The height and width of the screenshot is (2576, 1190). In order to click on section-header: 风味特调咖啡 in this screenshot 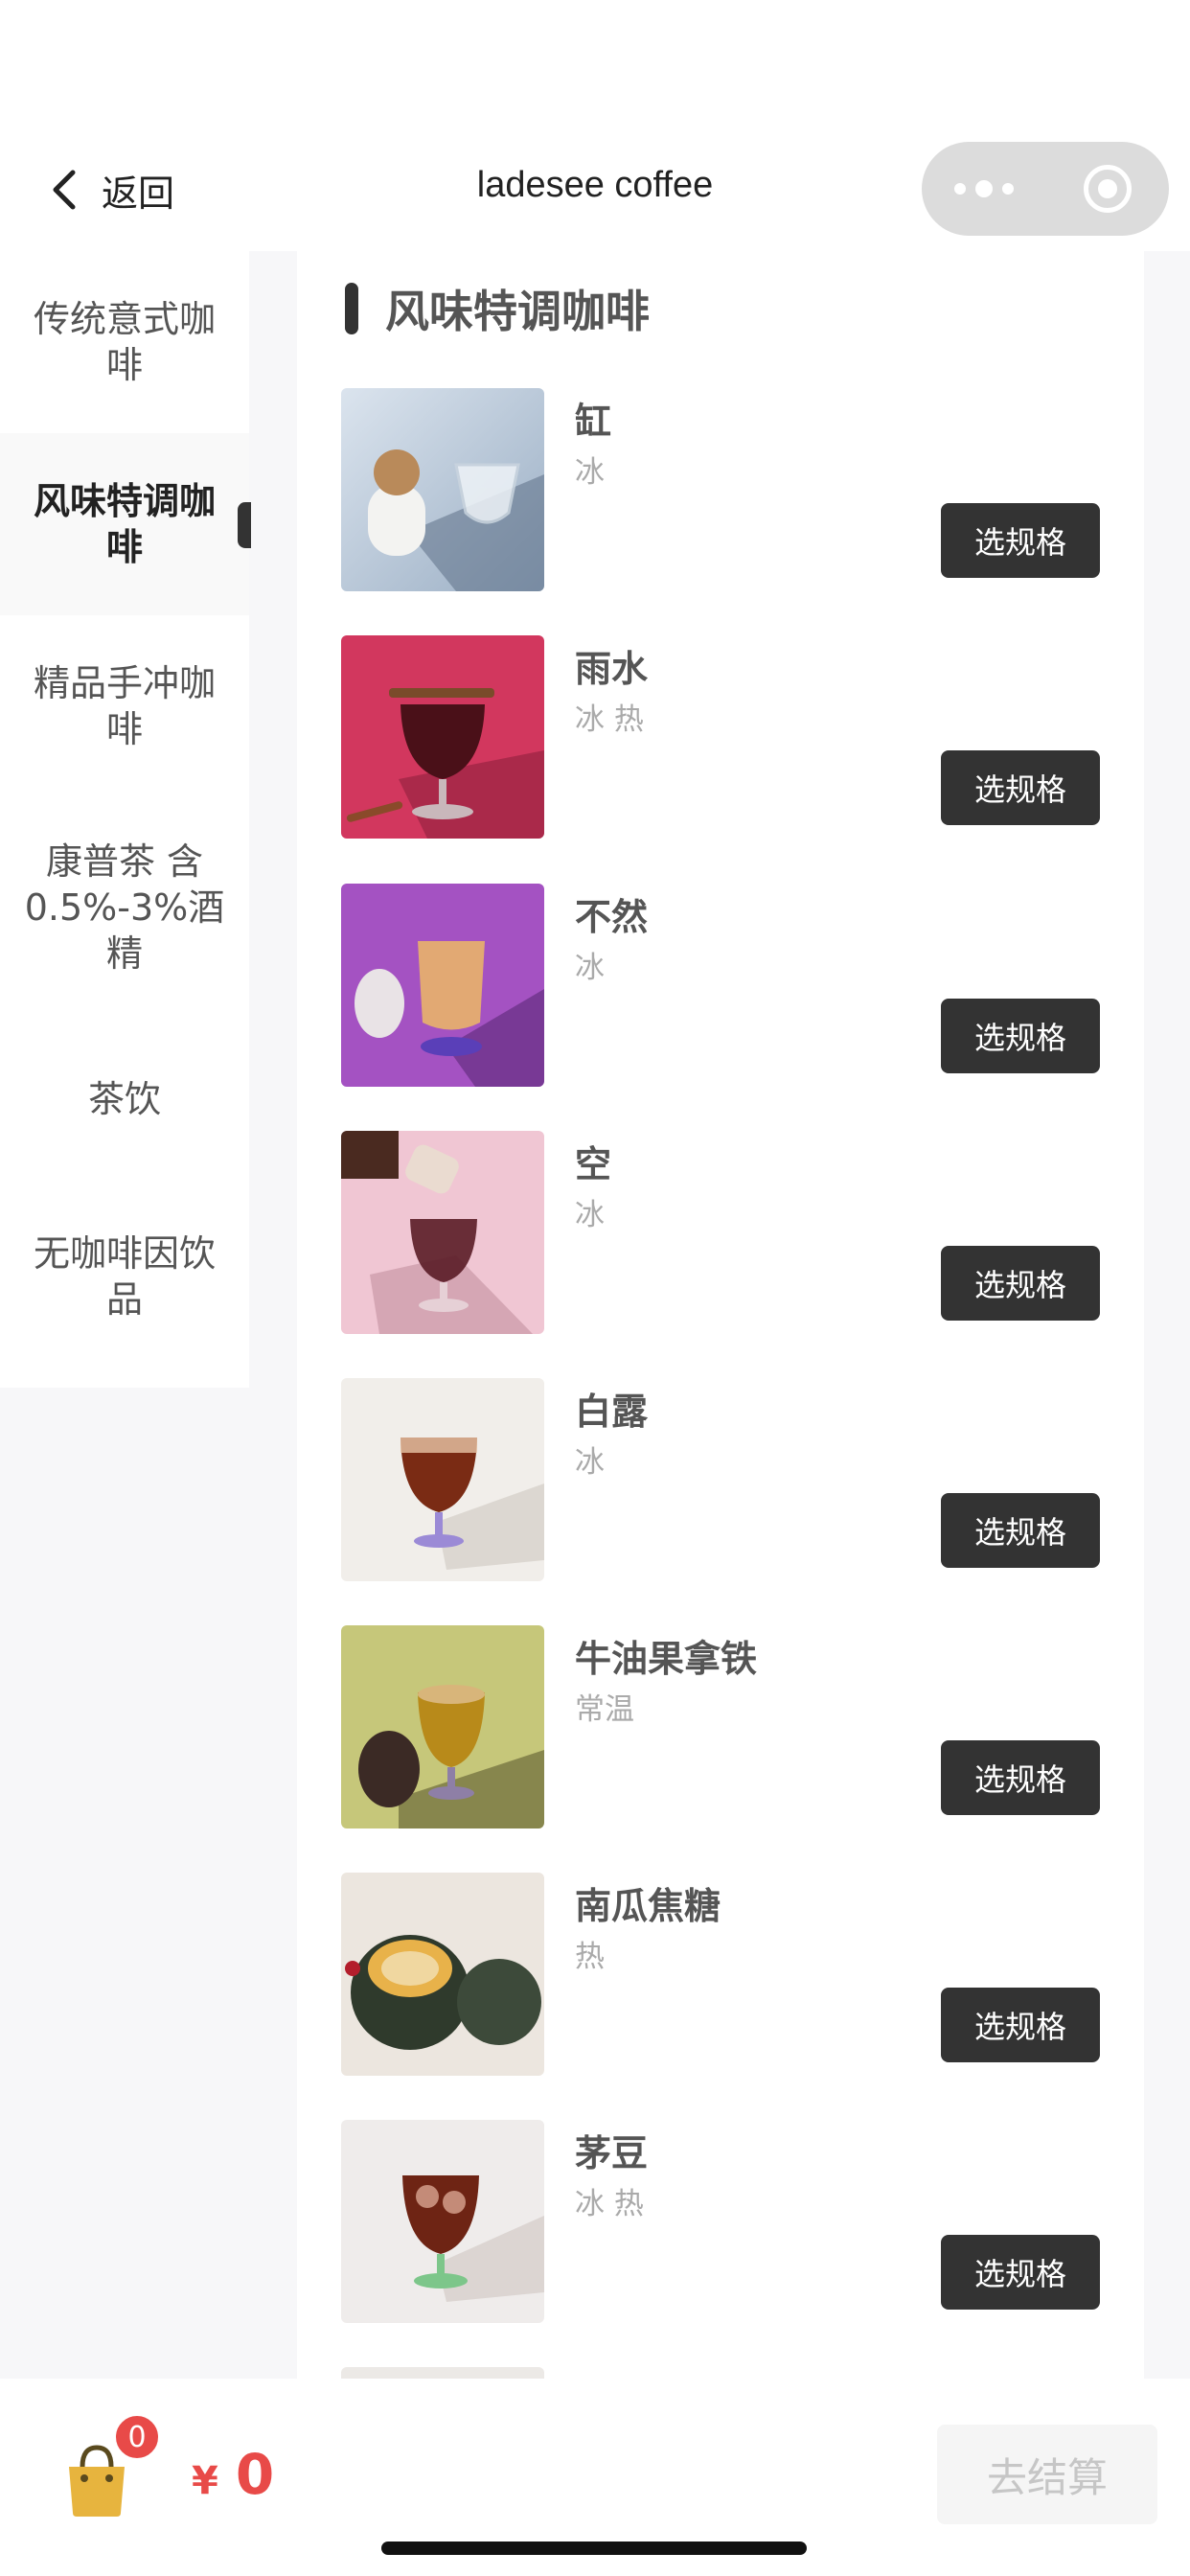, I will do `click(498, 308)`.